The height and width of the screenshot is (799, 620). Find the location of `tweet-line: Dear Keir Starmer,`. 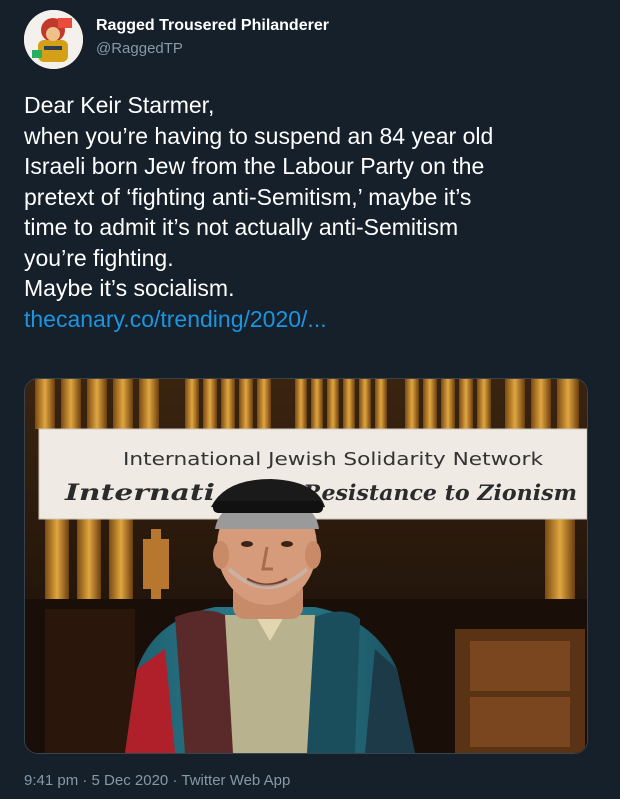

tweet-line: Dear Keir Starmer, is located at coordinates (119, 105).